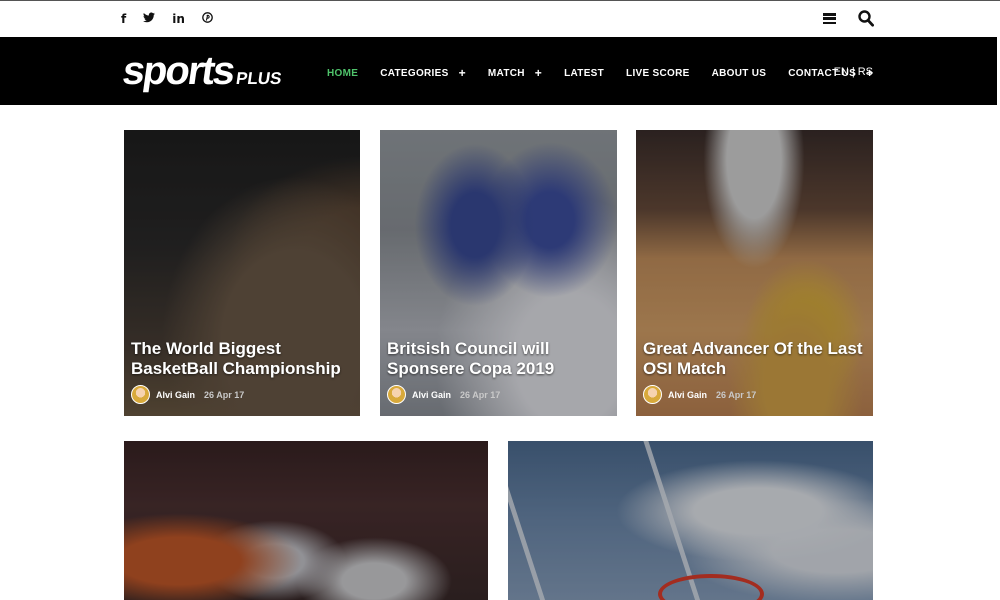 The width and height of the screenshot is (1000, 600). Describe the element at coordinates (342, 73) in the screenshot. I see `nav-item-home: HOME` at that location.